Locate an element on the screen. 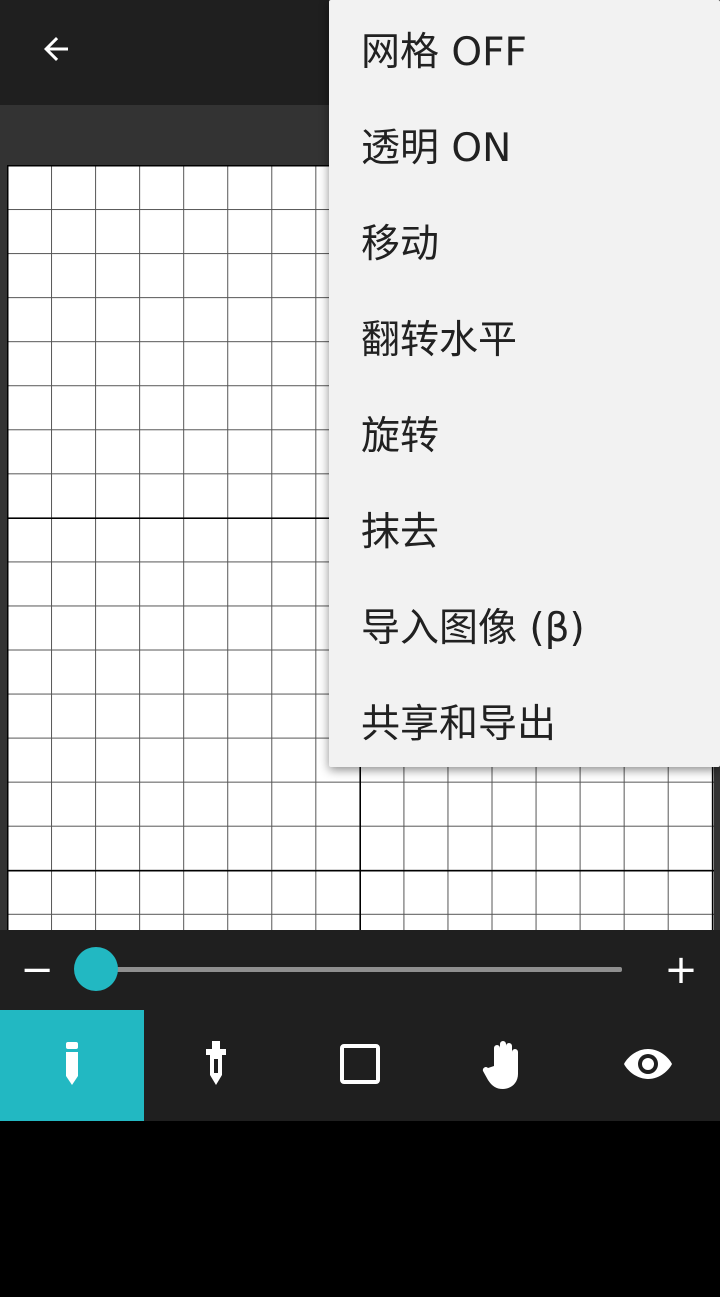 This screenshot has height=1297, width=720. brush-size-slider-row: − + is located at coordinates (360, 970).